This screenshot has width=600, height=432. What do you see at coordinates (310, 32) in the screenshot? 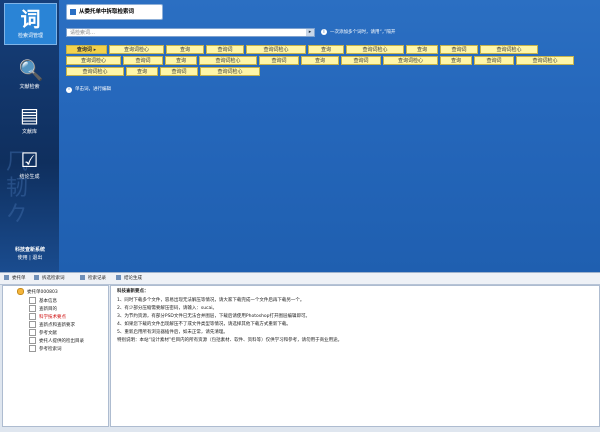
I see `add-button: ▸` at bounding box center [310, 32].